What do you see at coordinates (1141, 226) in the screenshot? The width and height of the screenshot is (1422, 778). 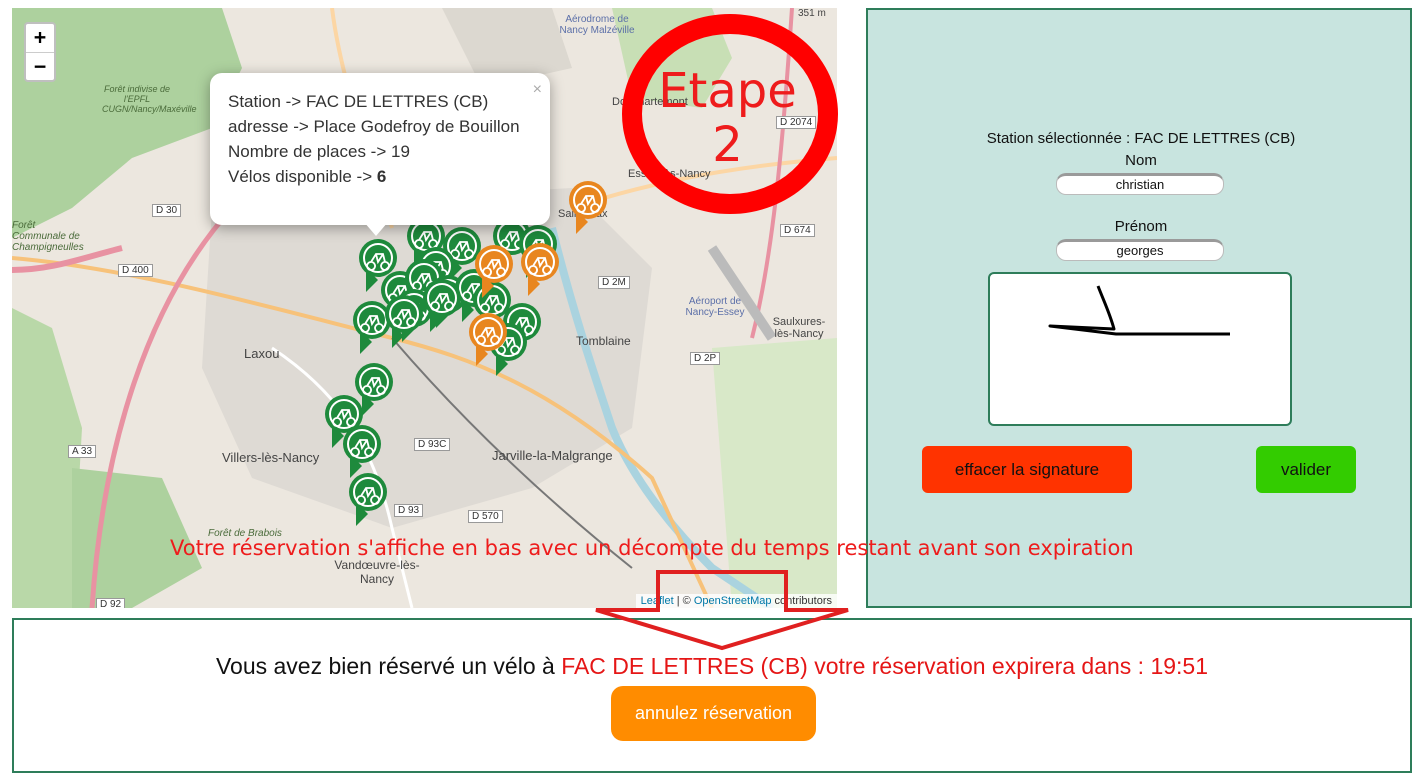 I see `prenom-label: Prénom` at bounding box center [1141, 226].